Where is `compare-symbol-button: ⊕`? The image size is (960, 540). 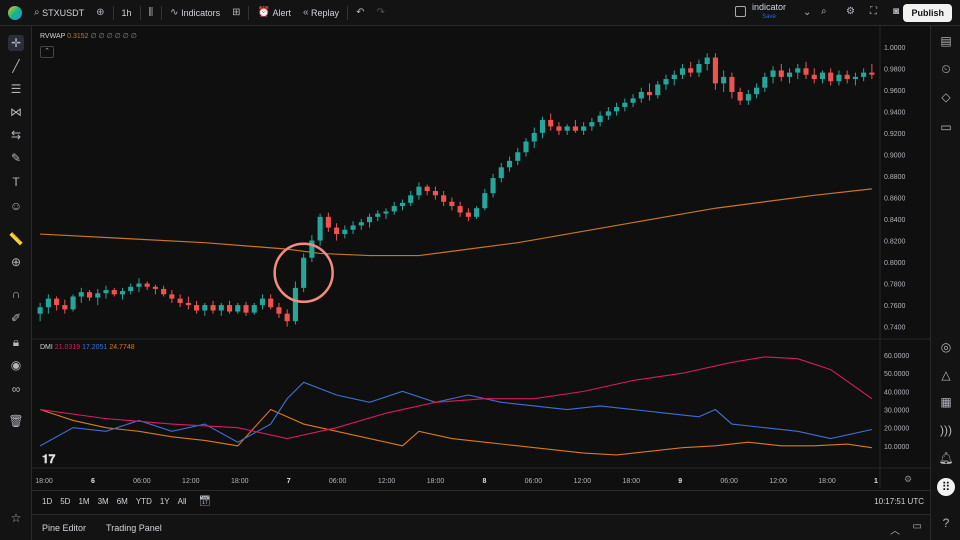
compare-symbol-button: ⊕ is located at coordinates (100, 13).